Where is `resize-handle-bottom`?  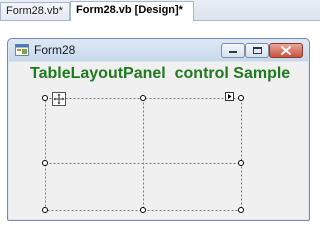
resize-handle-bottom is located at coordinates (143, 210).